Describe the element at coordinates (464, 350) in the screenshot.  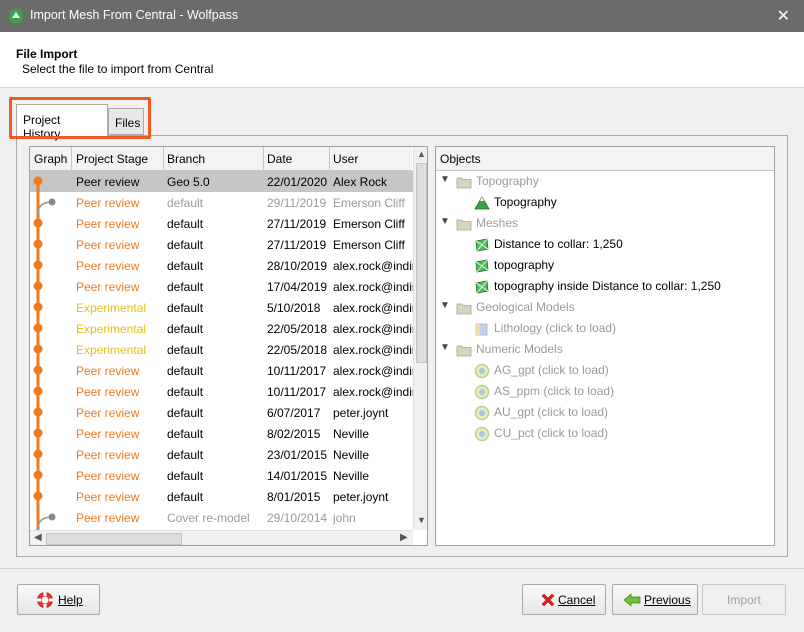
I see `folder-icon` at that location.